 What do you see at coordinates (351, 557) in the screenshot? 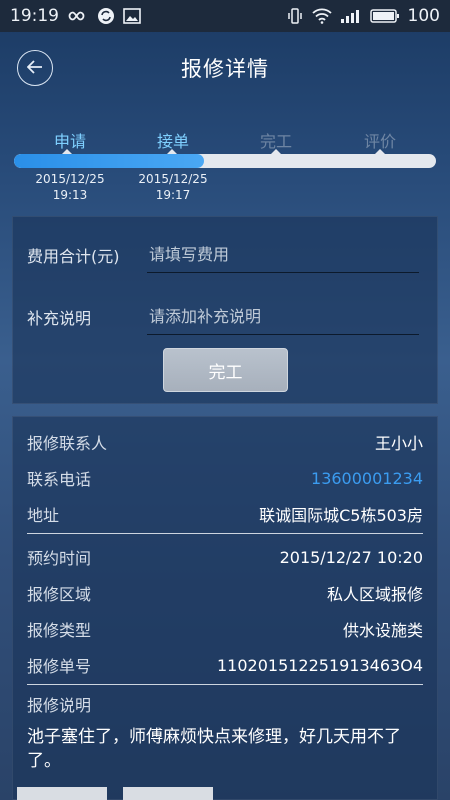
I see `appointment-value: 2015/12/27 10:20` at bounding box center [351, 557].